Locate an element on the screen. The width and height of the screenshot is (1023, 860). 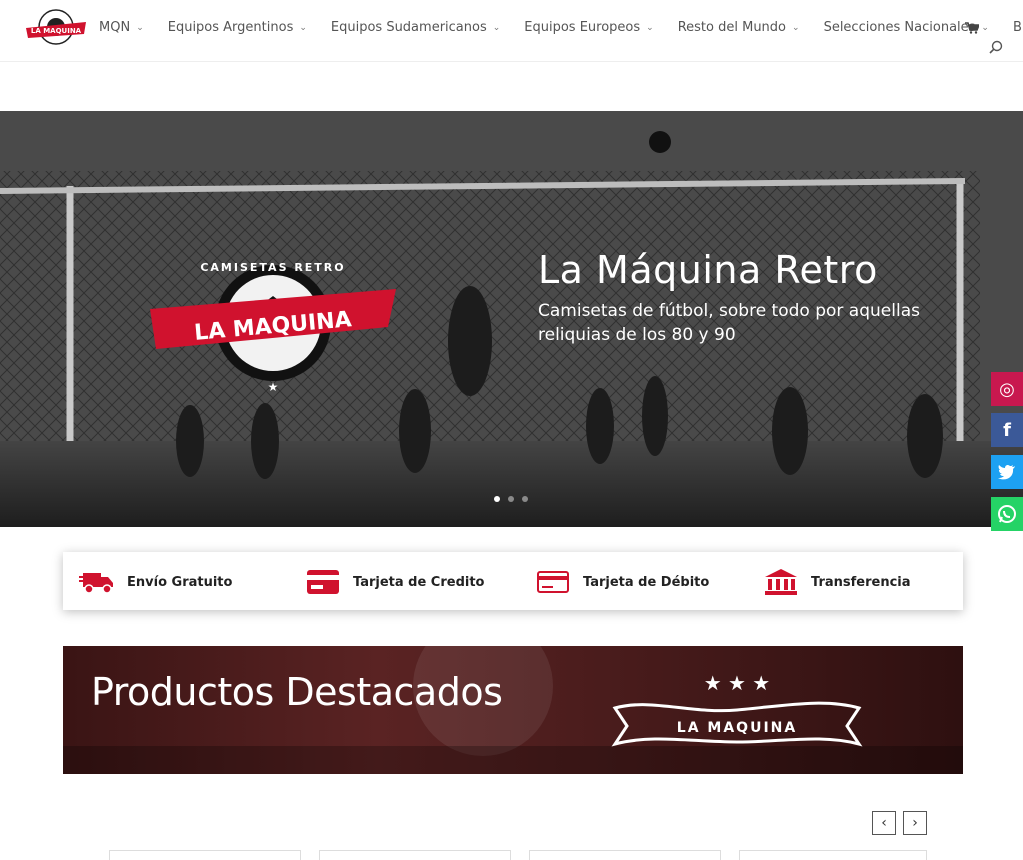
la-maquina-banner-logo: ★ ★ ★ LA MAQUINA is located at coordinates (737, 709).